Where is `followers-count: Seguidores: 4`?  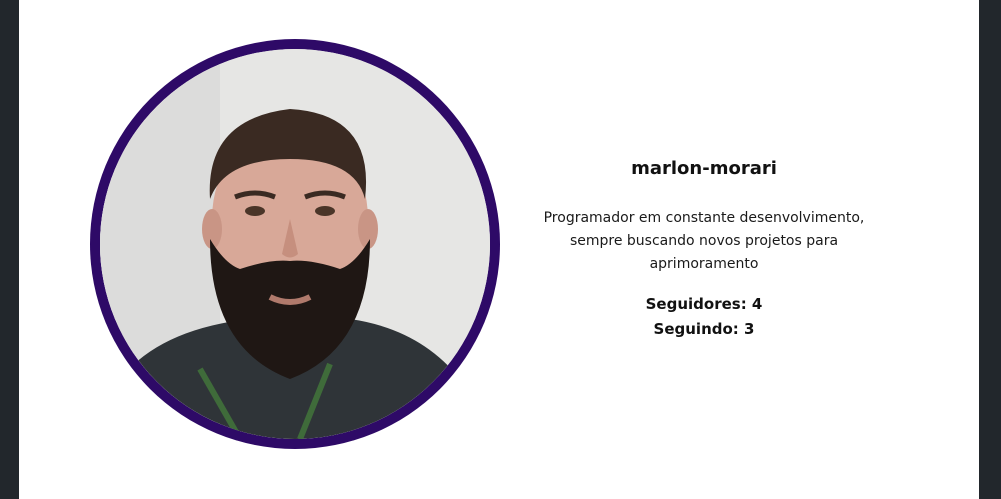 followers-count: Seguidores: 4 is located at coordinates (704, 304).